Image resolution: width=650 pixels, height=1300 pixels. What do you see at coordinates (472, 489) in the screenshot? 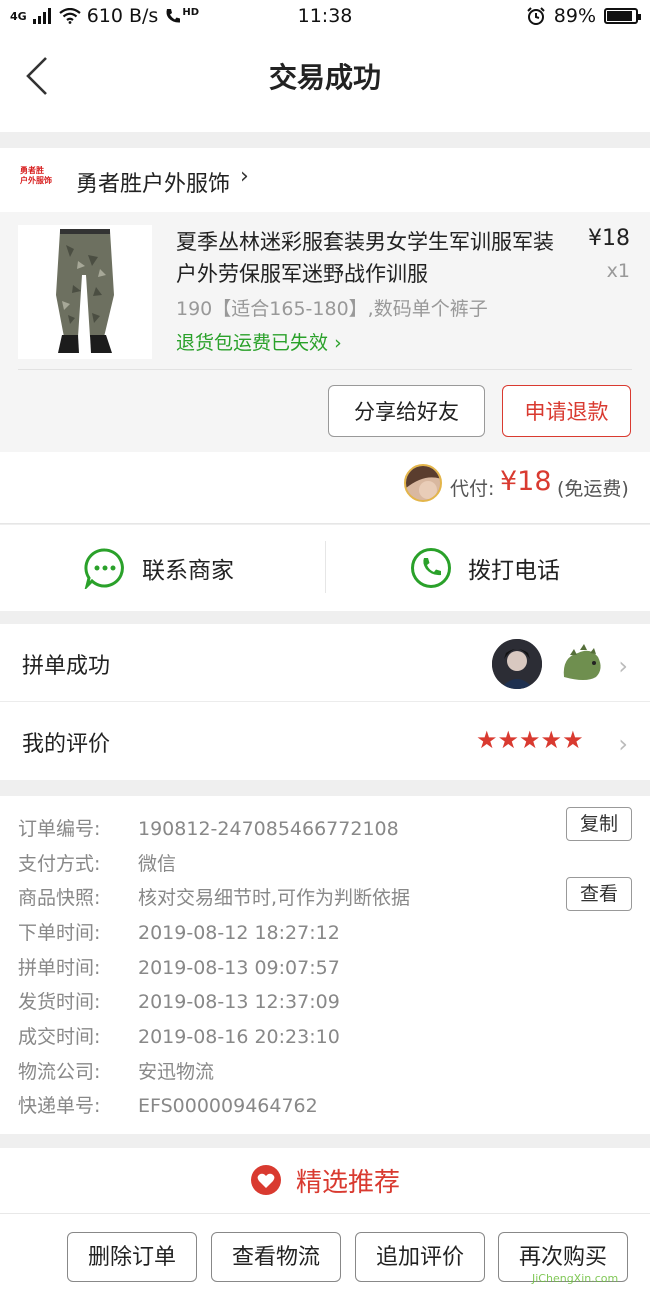
I see `payment-label: 代付:` at bounding box center [472, 489].